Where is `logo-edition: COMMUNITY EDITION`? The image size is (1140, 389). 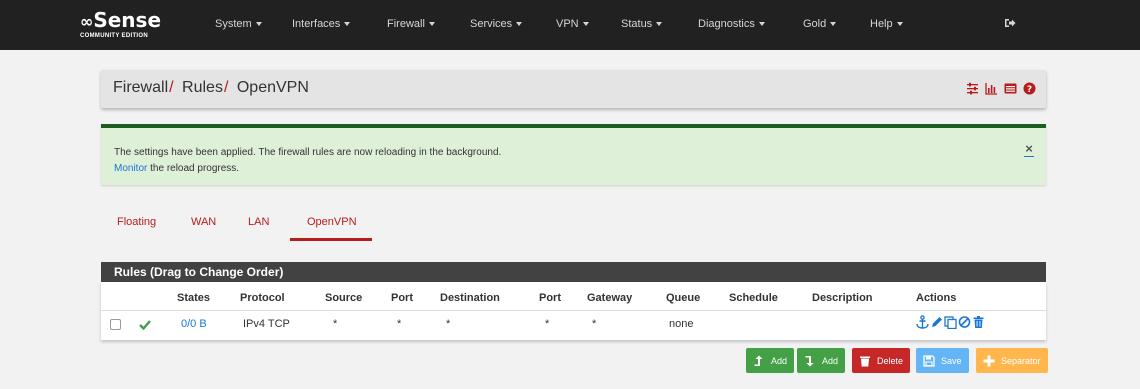
logo-edition: COMMUNITY EDITION is located at coordinates (114, 36).